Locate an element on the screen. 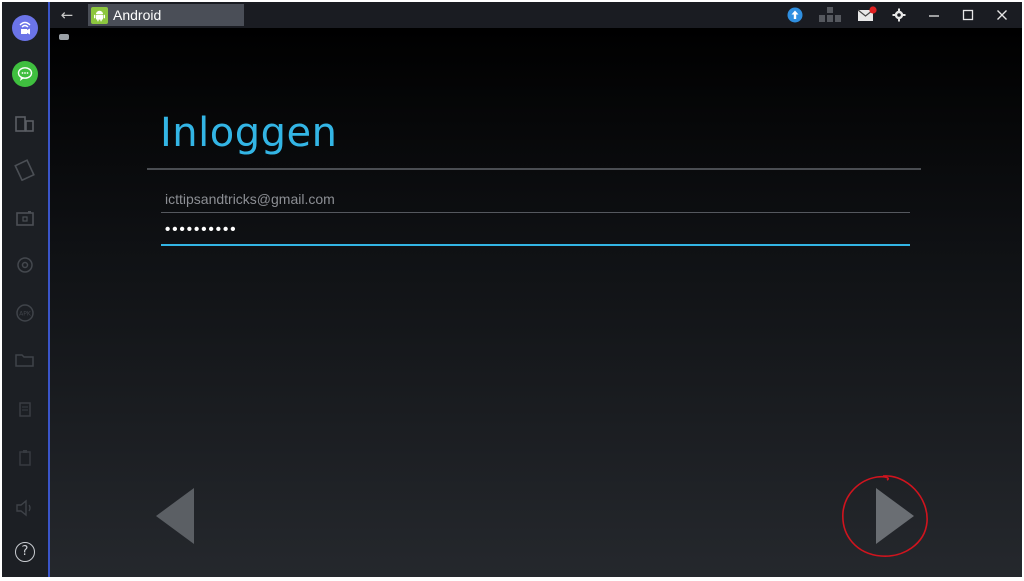 The height and width of the screenshot is (581, 1024). title-bar: ← Android is located at coordinates (536, 15).